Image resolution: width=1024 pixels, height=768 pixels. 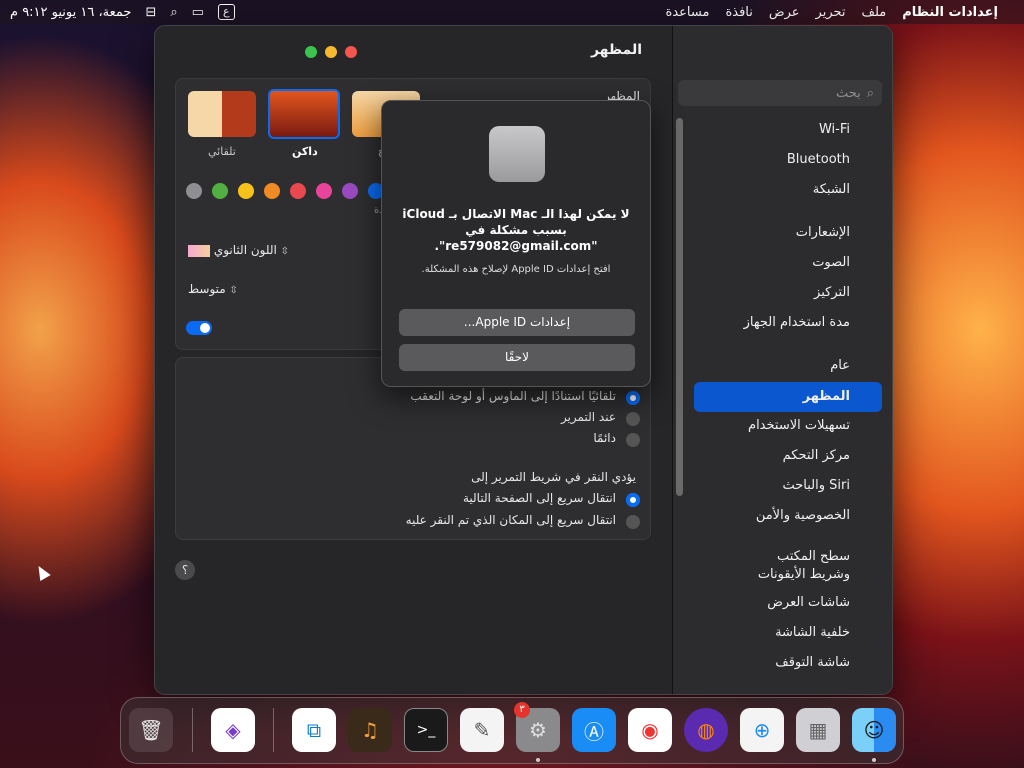 I want to click on show-scroll-when-scrolling-label: عند التمرير, so click(x=588, y=417).